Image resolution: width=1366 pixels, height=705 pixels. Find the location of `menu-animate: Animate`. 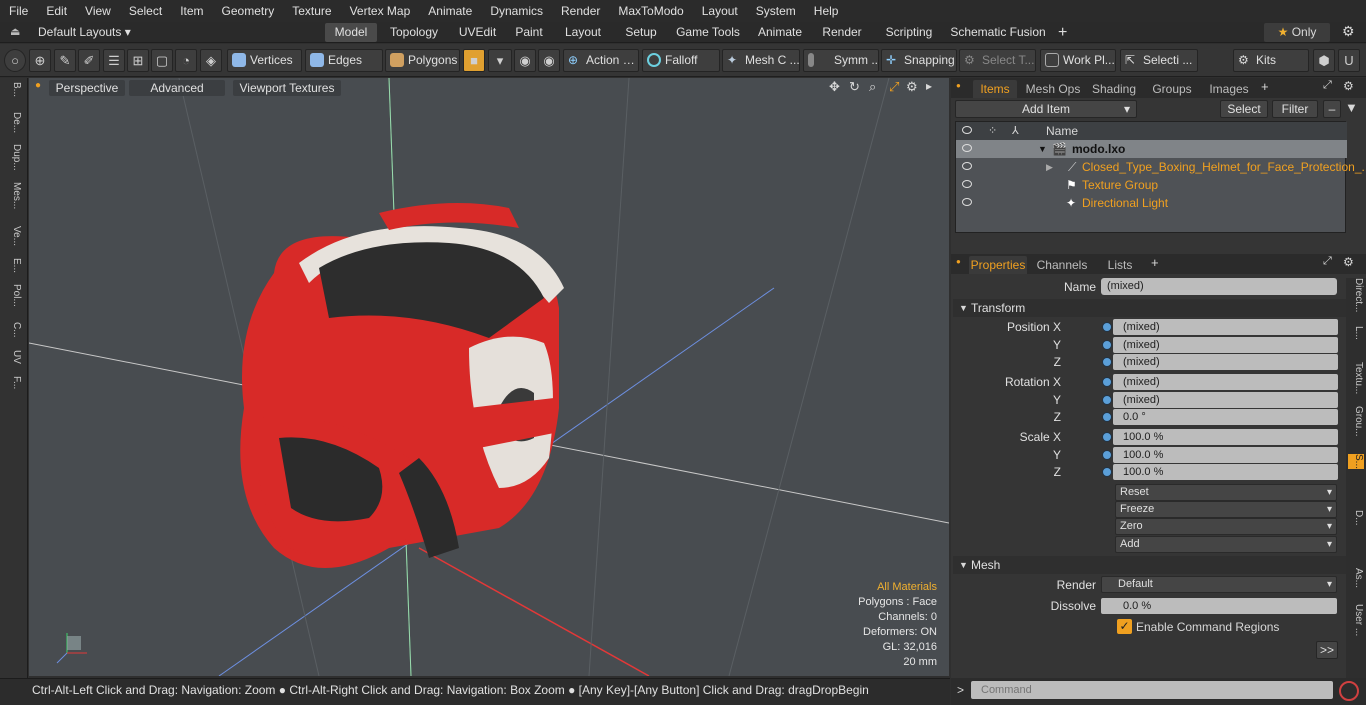

menu-animate: Animate is located at coordinates (450, 11).